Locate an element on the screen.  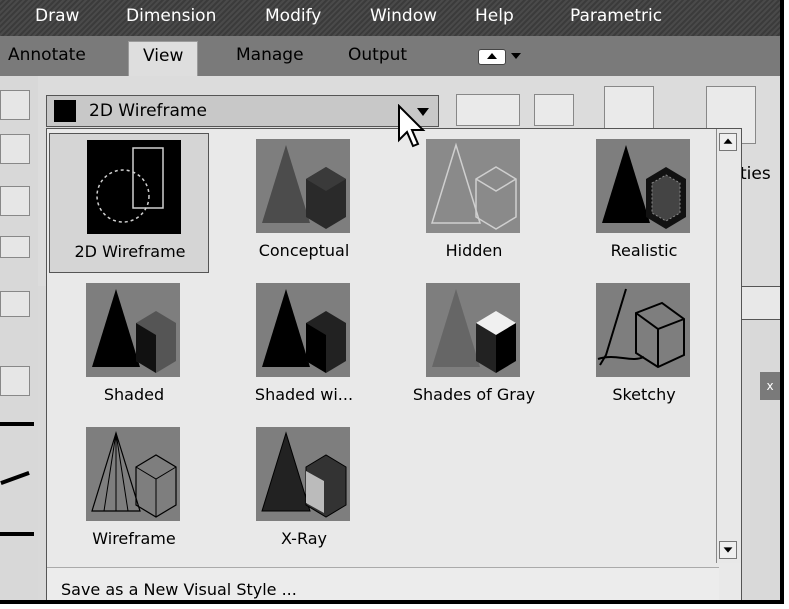
style-2d-wireframe: 2D Wireframe is located at coordinates (129, 203).